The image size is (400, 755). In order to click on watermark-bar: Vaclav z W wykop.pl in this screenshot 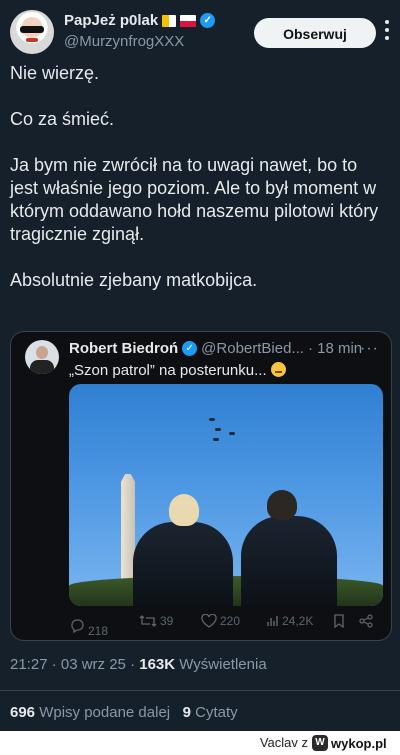, I will do `click(200, 743)`.